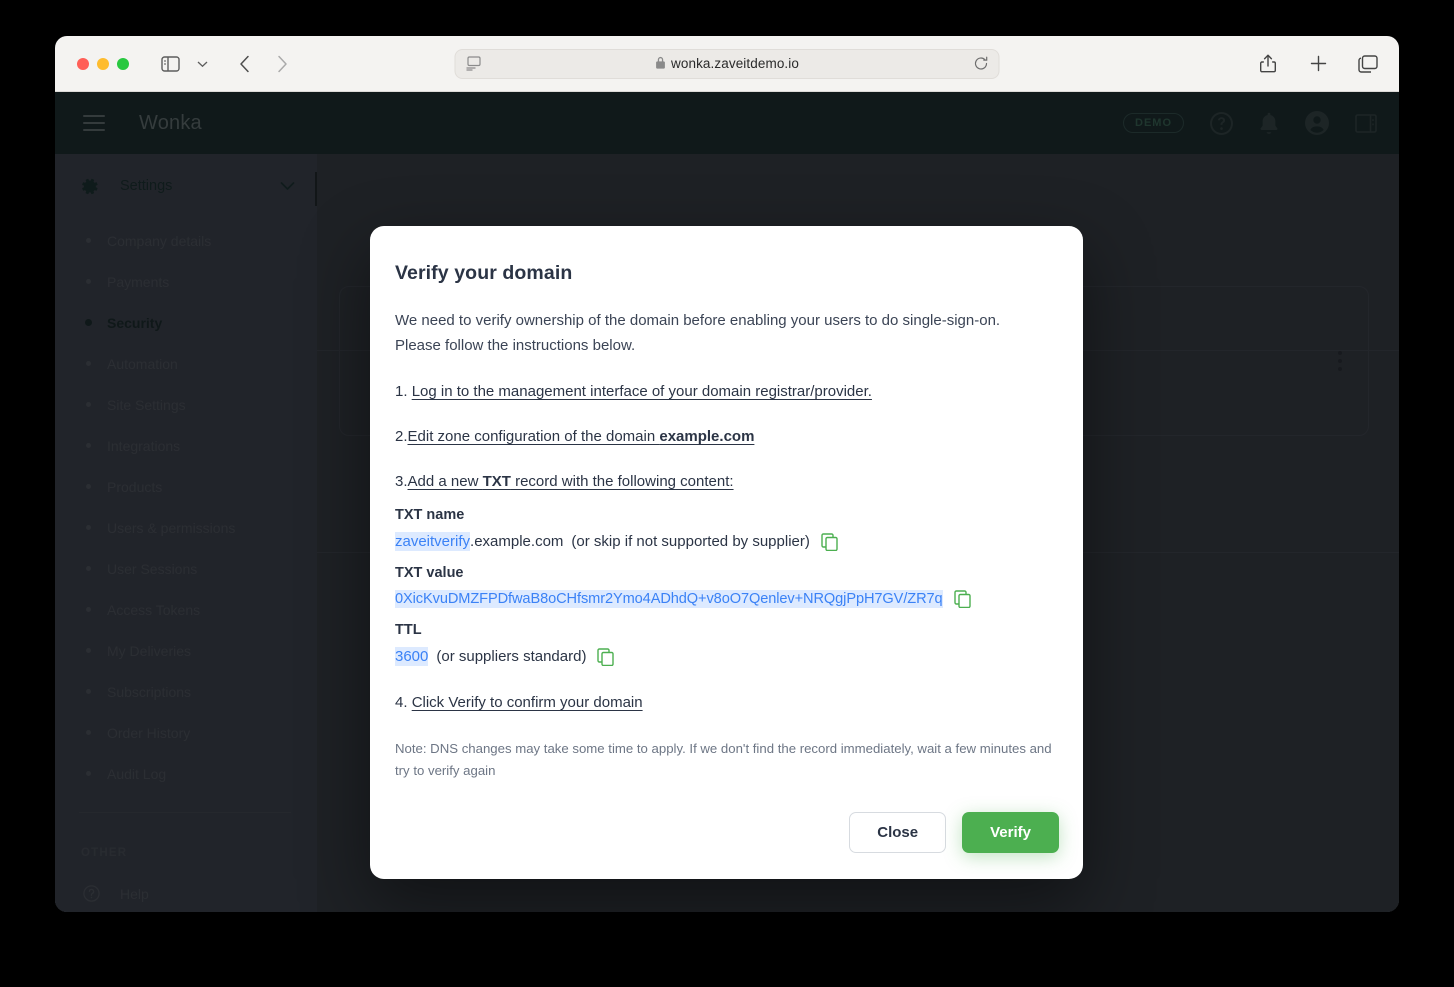 This screenshot has width=1454, height=987. Describe the element at coordinates (533, 436) in the screenshot. I see `step-2-text: Edit zone configuration of the domain` at that location.